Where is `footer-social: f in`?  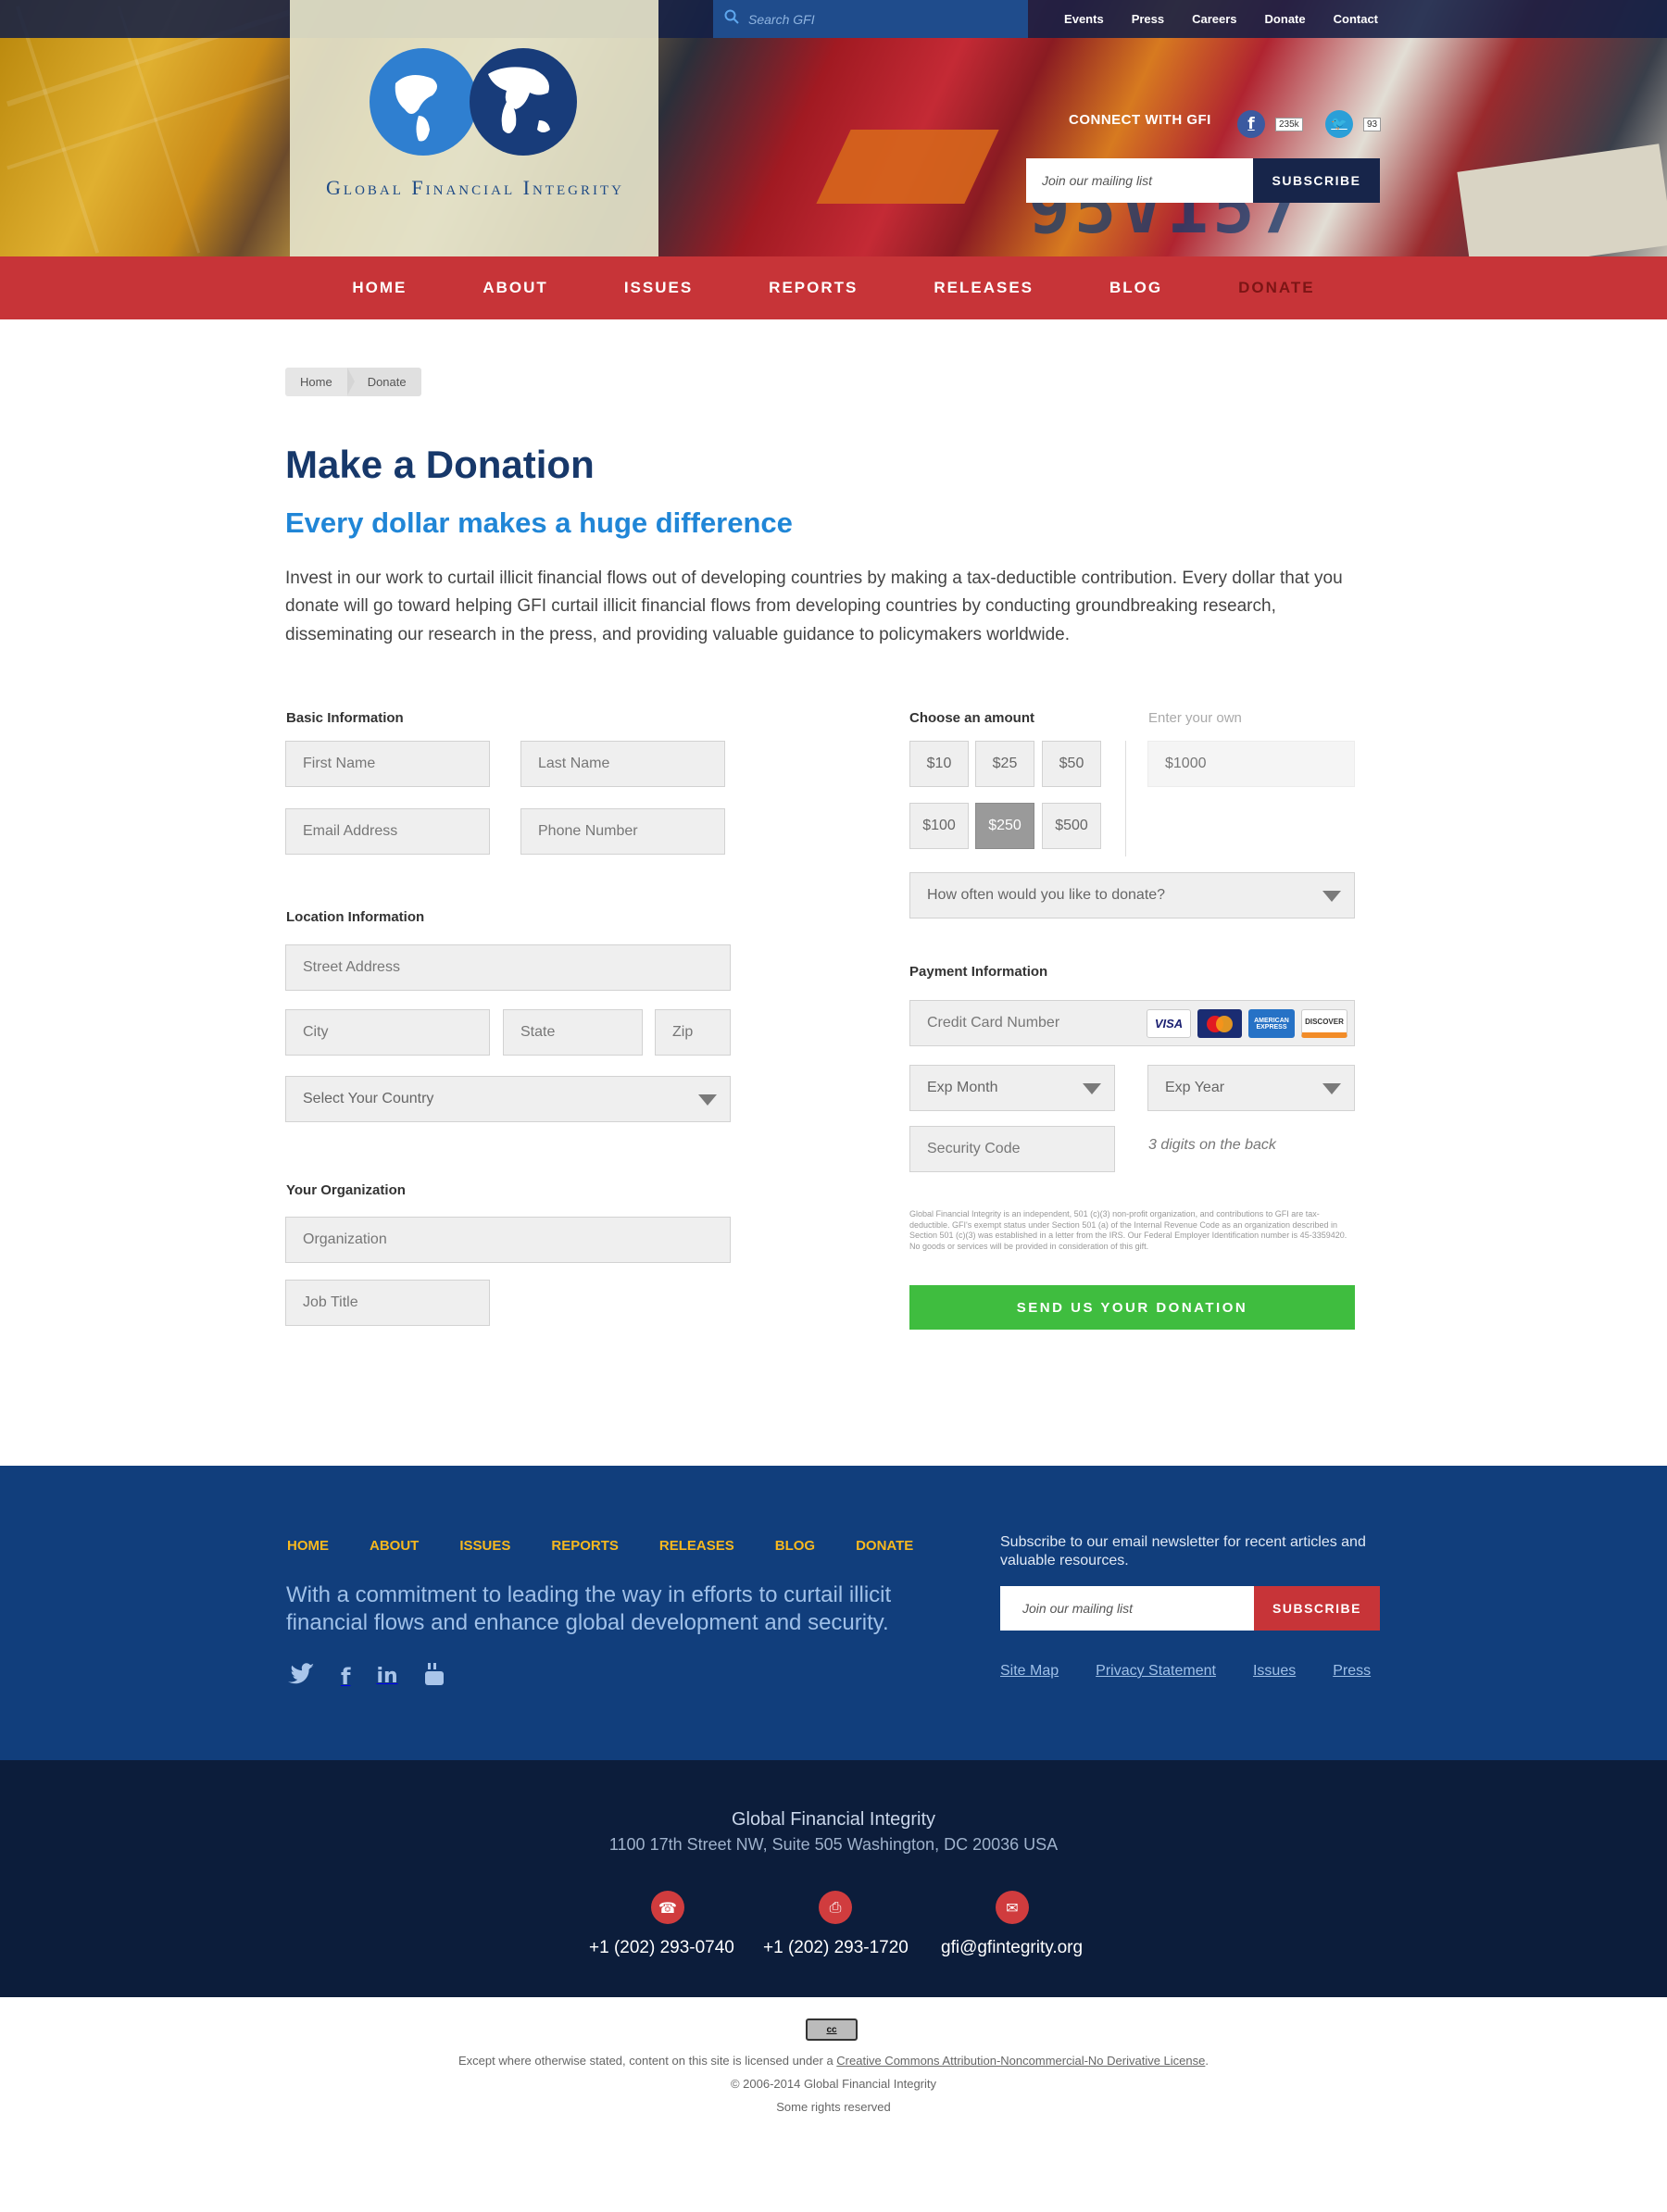 footer-social: f in is located at coordinates (366, 1676).